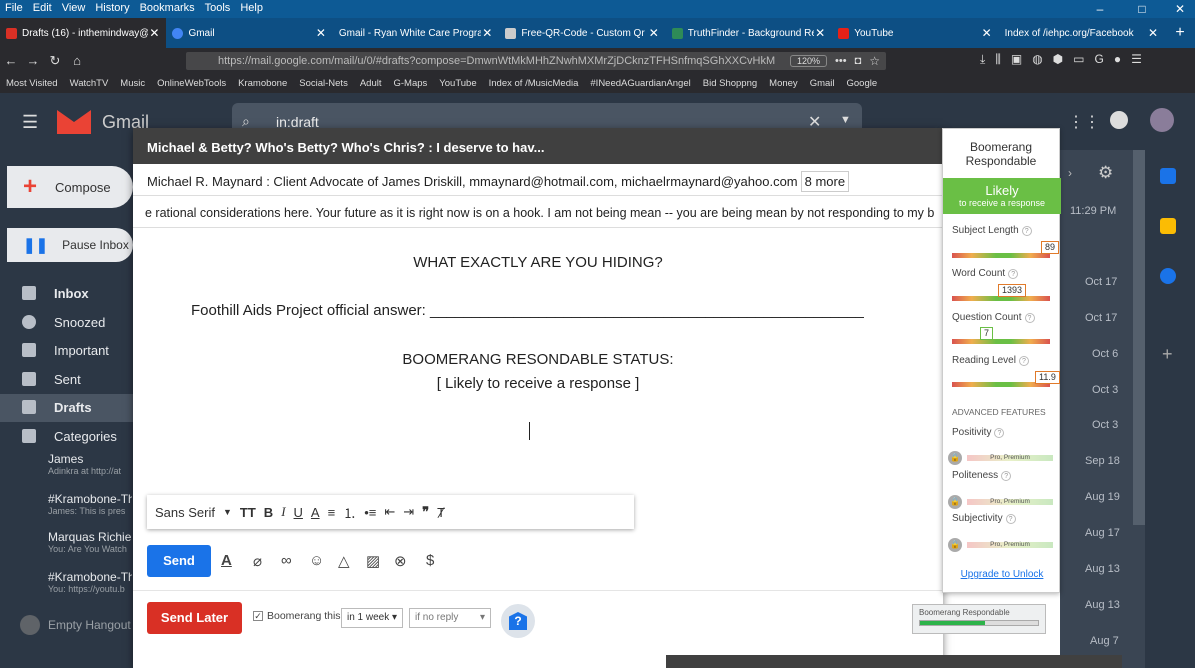 This screenshot has height=668, width=1195. Describe the element at coordinates (1168, 226) in the screenshot. I see `keep-icon` at that location.